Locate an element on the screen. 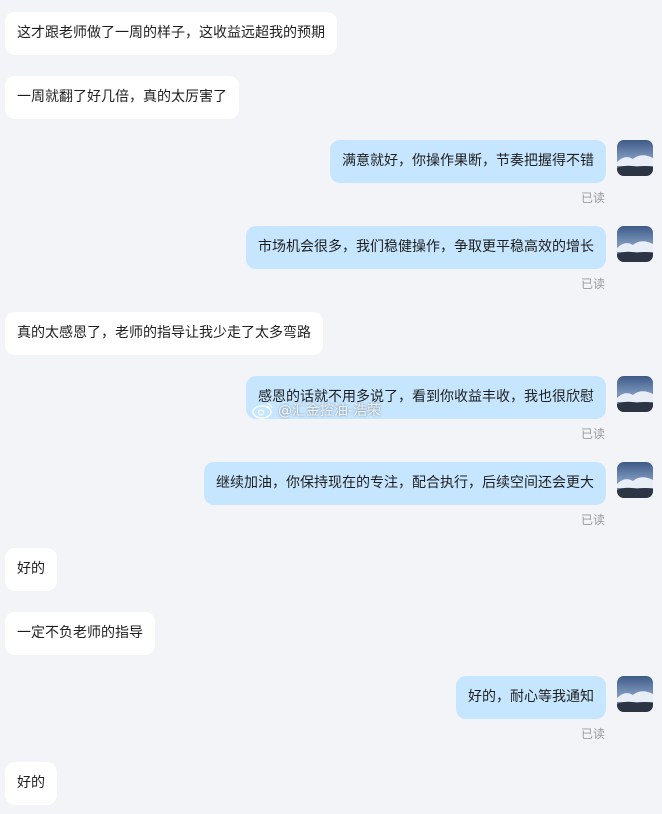 This screenshot has width=662, height=814. message-text: 好的，耐心等我通知 is located at coordinates (531, 697).